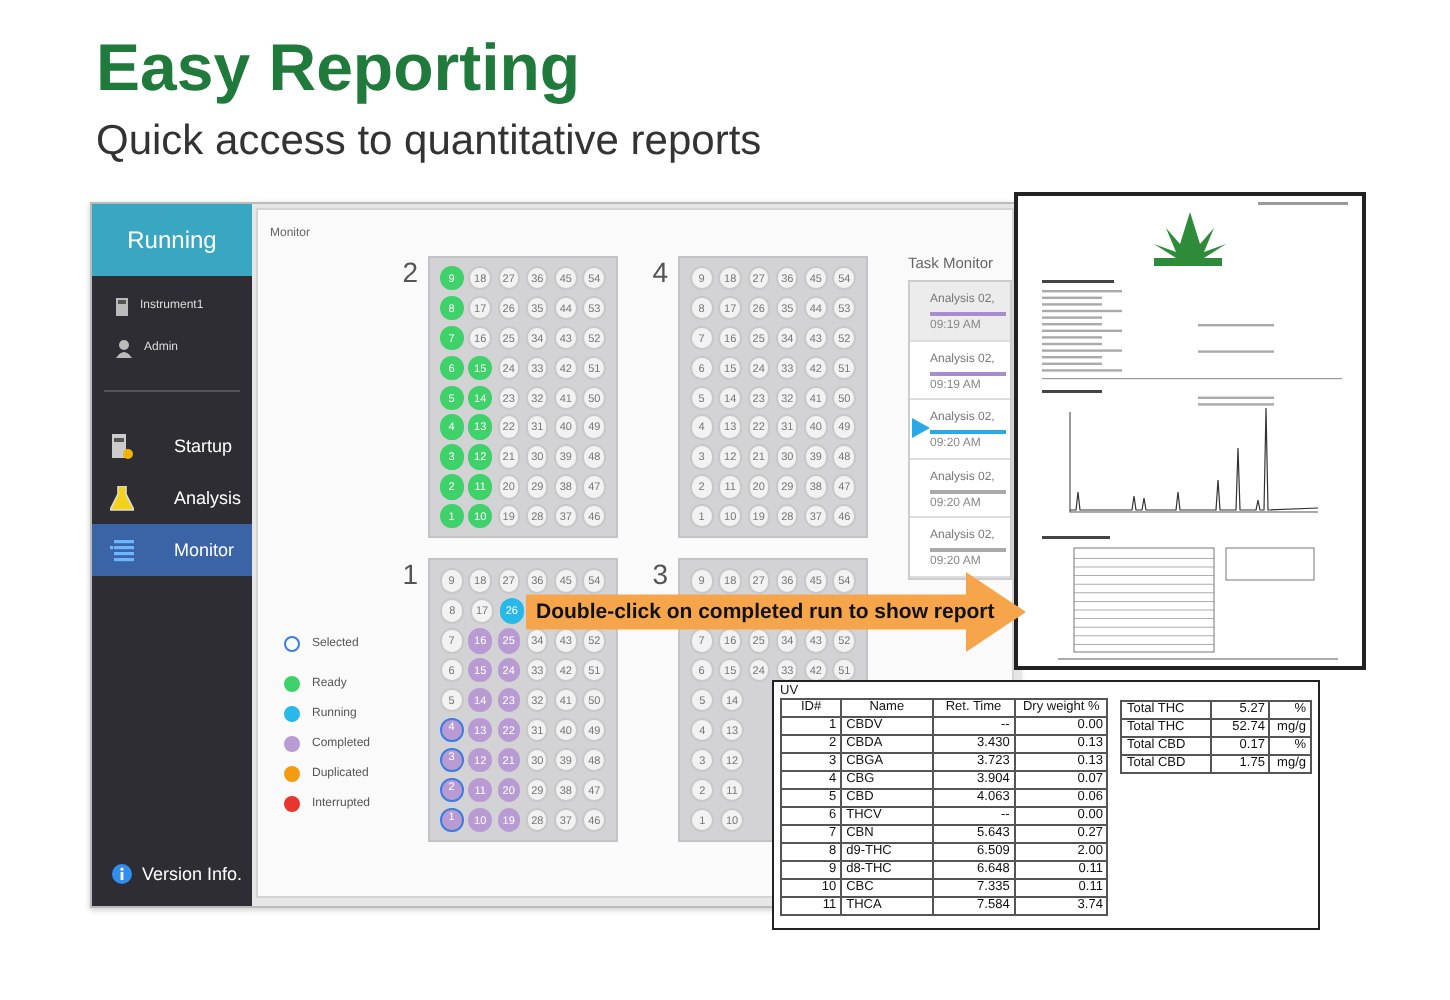 The width and height of the screenshot is (1450, 1000). Describe the element at coordinates (172, 446) in the screenshot. I see `nav-item: Startup` at that location.